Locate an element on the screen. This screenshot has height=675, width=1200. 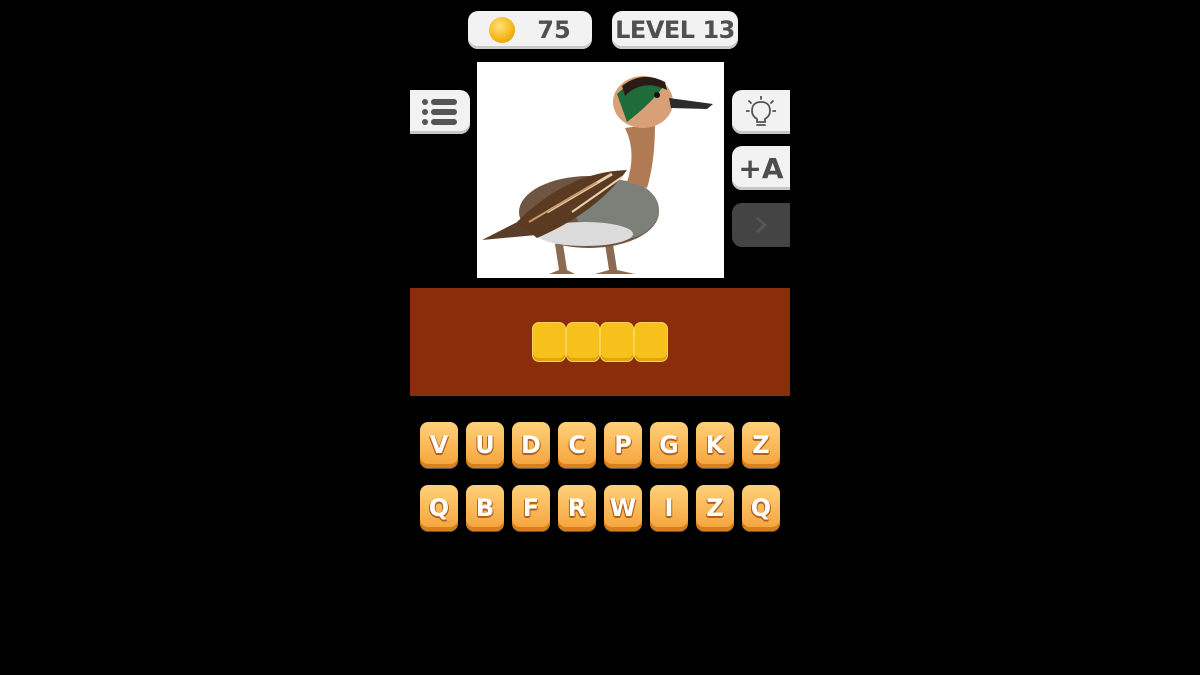
puzzle-image is located at coordinates (600, 170).